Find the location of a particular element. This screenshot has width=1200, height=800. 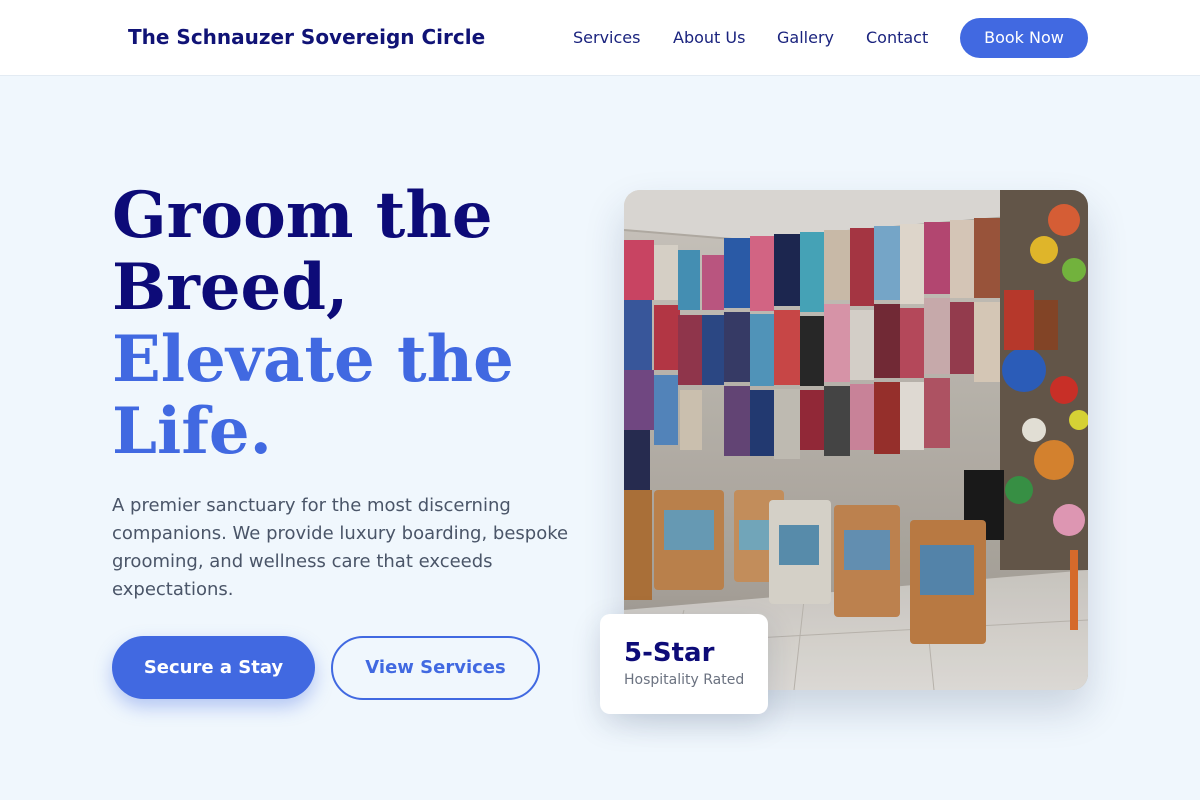

rating-card: 5-Star Hospitality Rated is located at coordinates (684, 664).